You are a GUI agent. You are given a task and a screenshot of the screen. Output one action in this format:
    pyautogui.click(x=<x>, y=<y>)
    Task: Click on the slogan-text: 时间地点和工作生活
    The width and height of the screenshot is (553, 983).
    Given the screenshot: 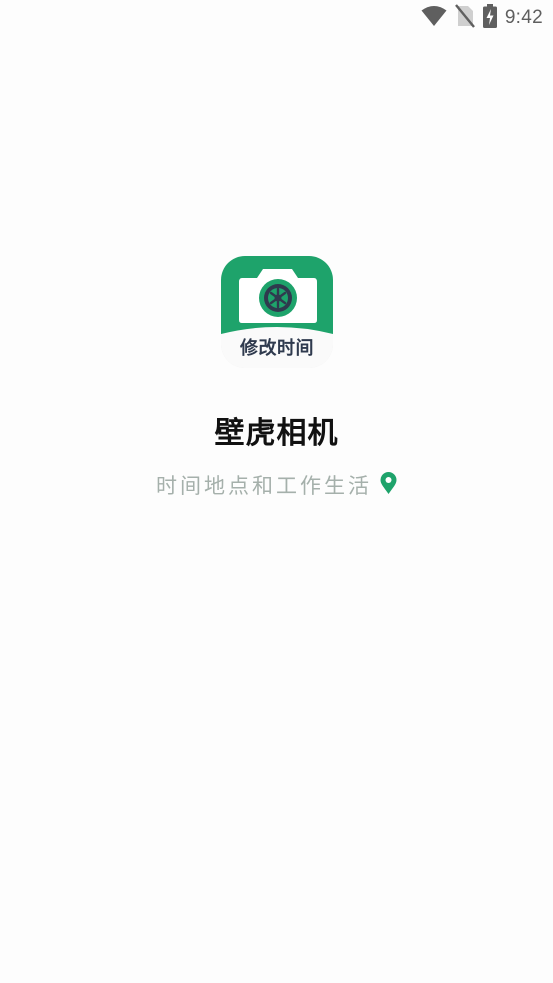 What is the action you would take?
    pyautogui.click(x=264, y=486)
    